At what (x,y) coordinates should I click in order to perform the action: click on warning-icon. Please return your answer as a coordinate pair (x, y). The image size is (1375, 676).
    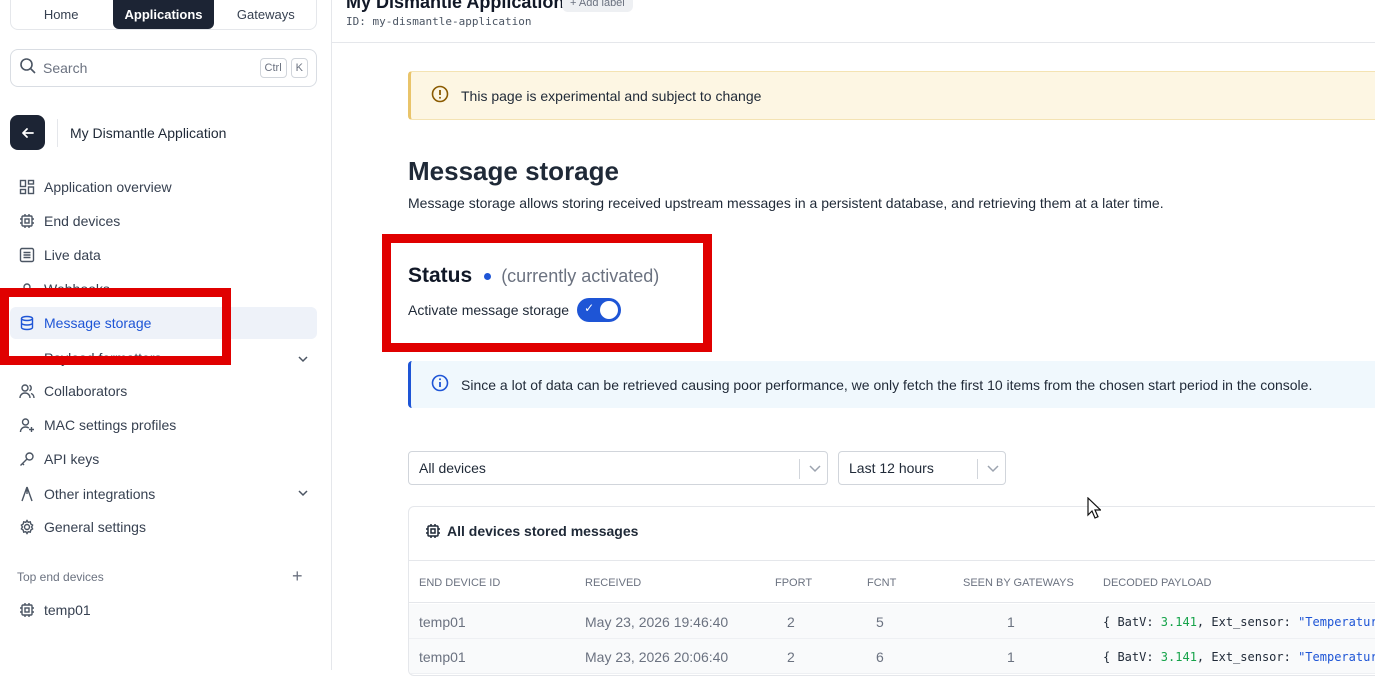
    Looking at the image, I should click on (440, 95).